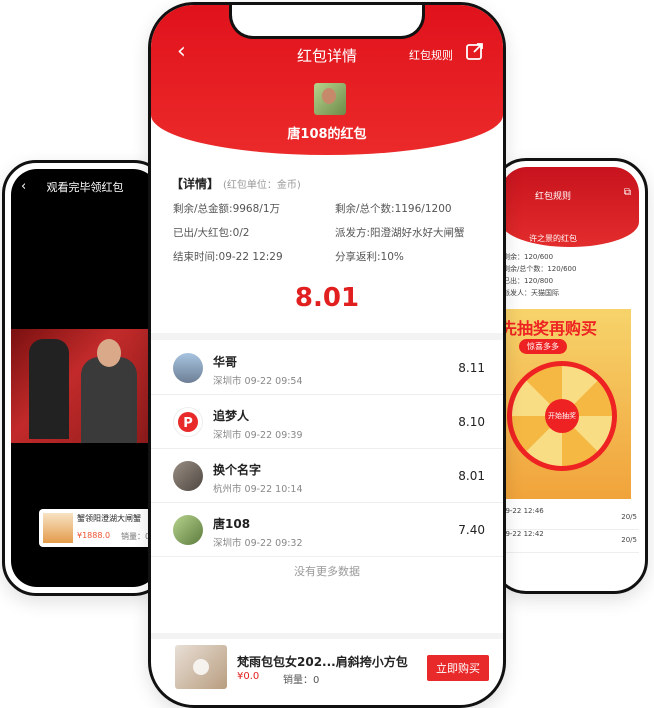 The width and height of the screenshot is (654, 708). Describe the element at coordinates (531, 293) in the screenshot. I see `right-info-4: 派发人：天猫国际` at that location.